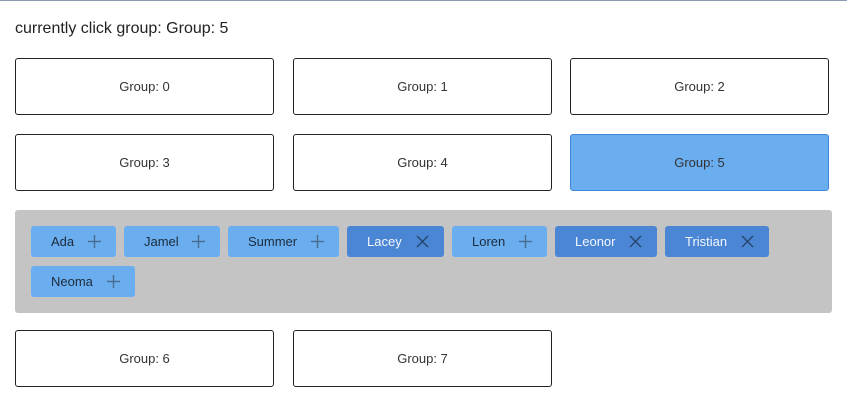 This screenshot has height=409, width=847. I want to click on member-chip-neoma: Neoma, so click(83, 281).